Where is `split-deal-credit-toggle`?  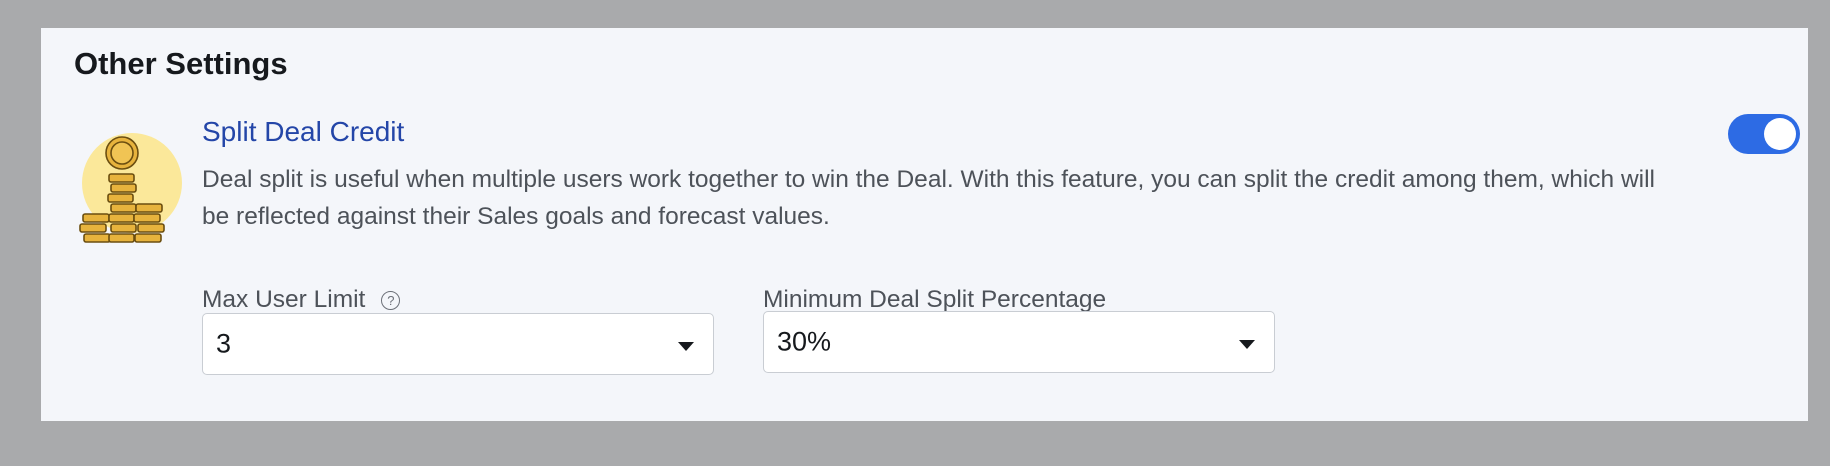
split-deal-credit-toggle is located at coordinates (1764, 134).